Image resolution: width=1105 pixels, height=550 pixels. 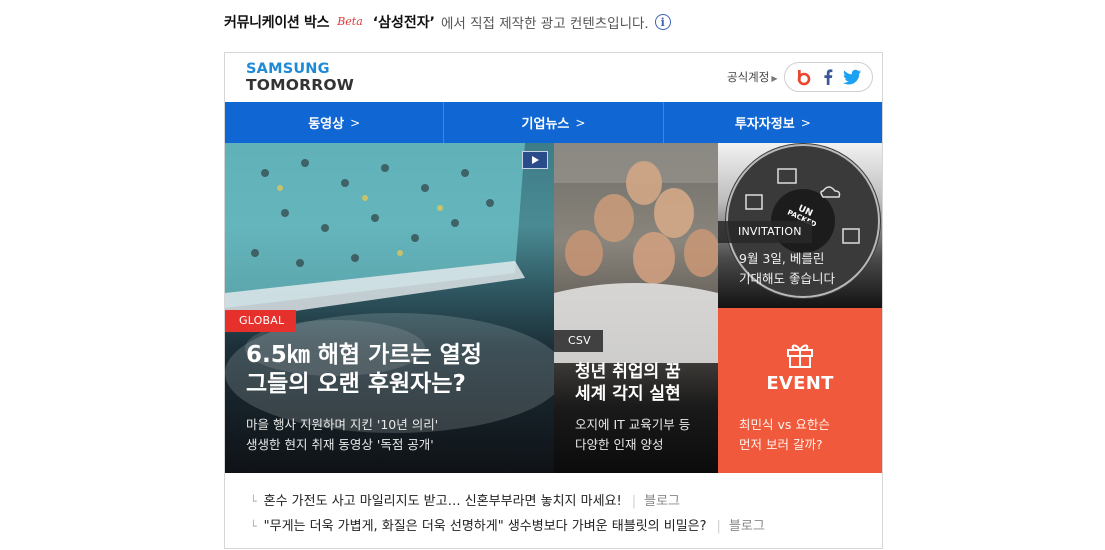 I want to click on nav-item-investor-info: 투자자정보 >, so click(x=773, y=122).